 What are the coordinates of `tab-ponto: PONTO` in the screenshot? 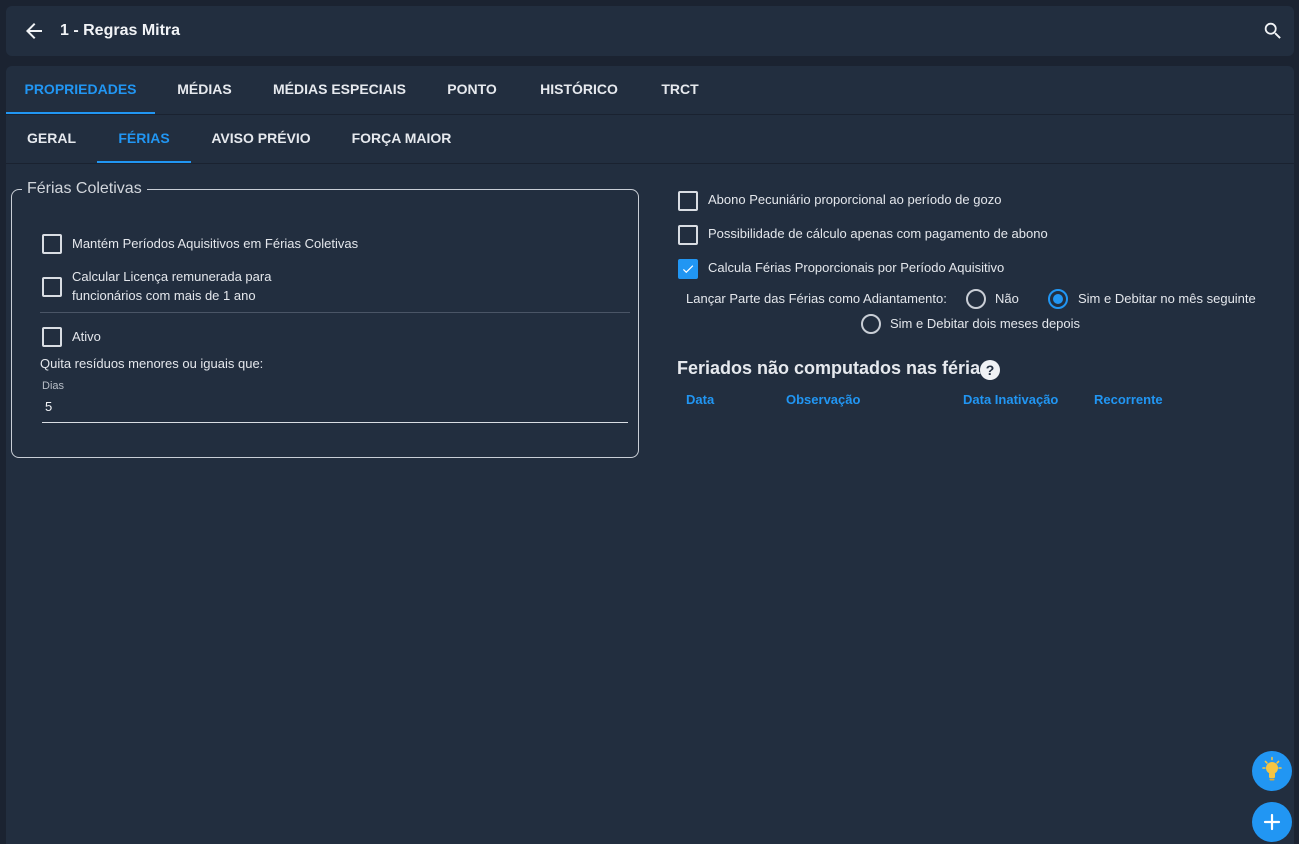 It's located at (472, 90).